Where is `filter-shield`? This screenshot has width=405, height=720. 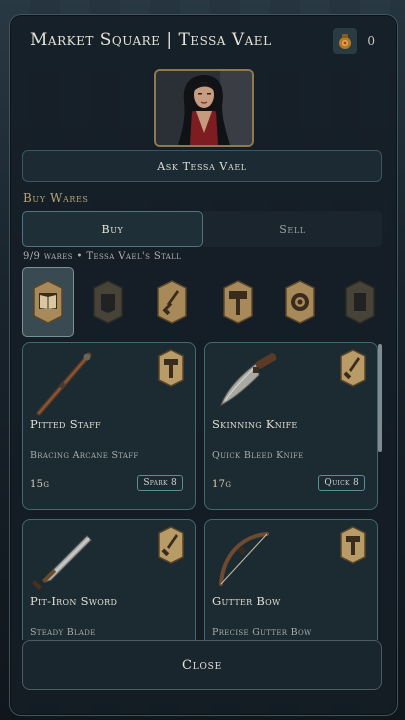 filter-shield is located at coordinates (300, 302).